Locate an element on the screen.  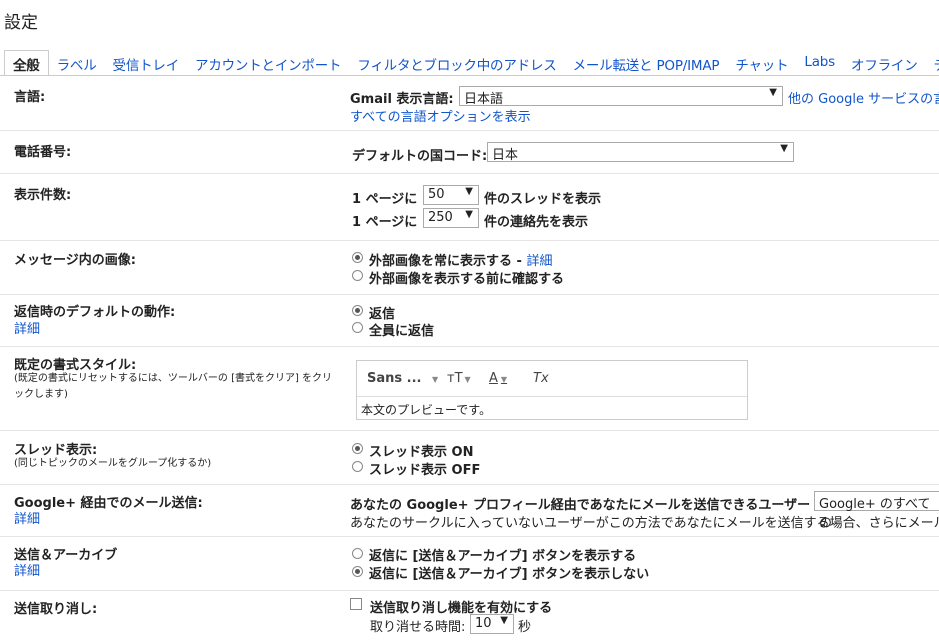
threads-per-page-value: 50 is located at coordinates (436, 194).